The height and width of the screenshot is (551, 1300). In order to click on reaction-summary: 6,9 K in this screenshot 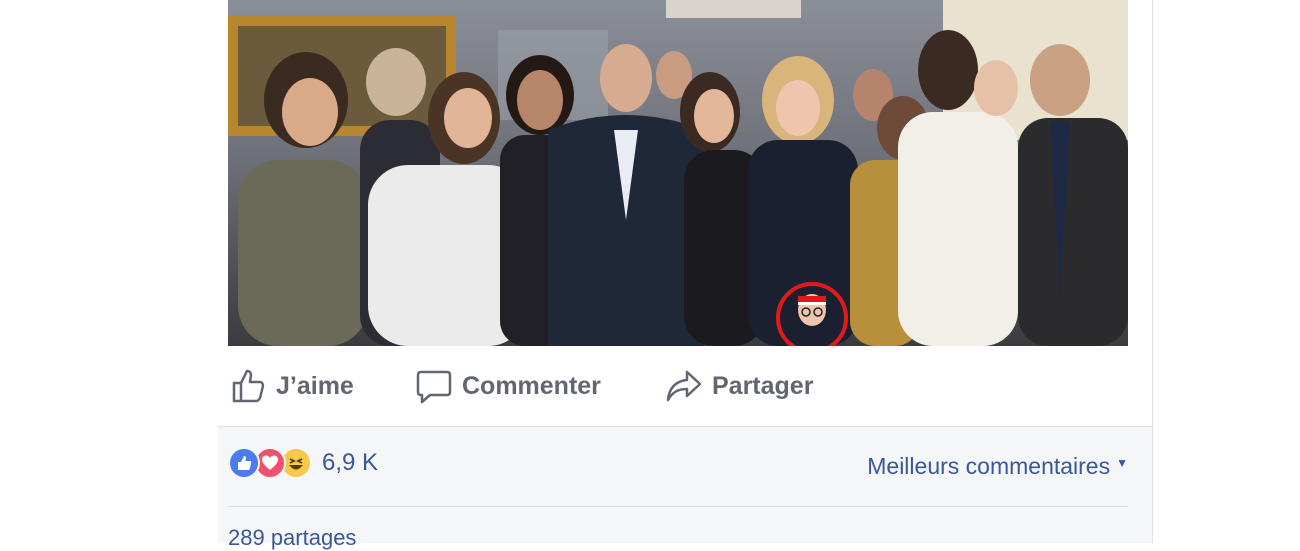, I will do `click(303, 463)`.